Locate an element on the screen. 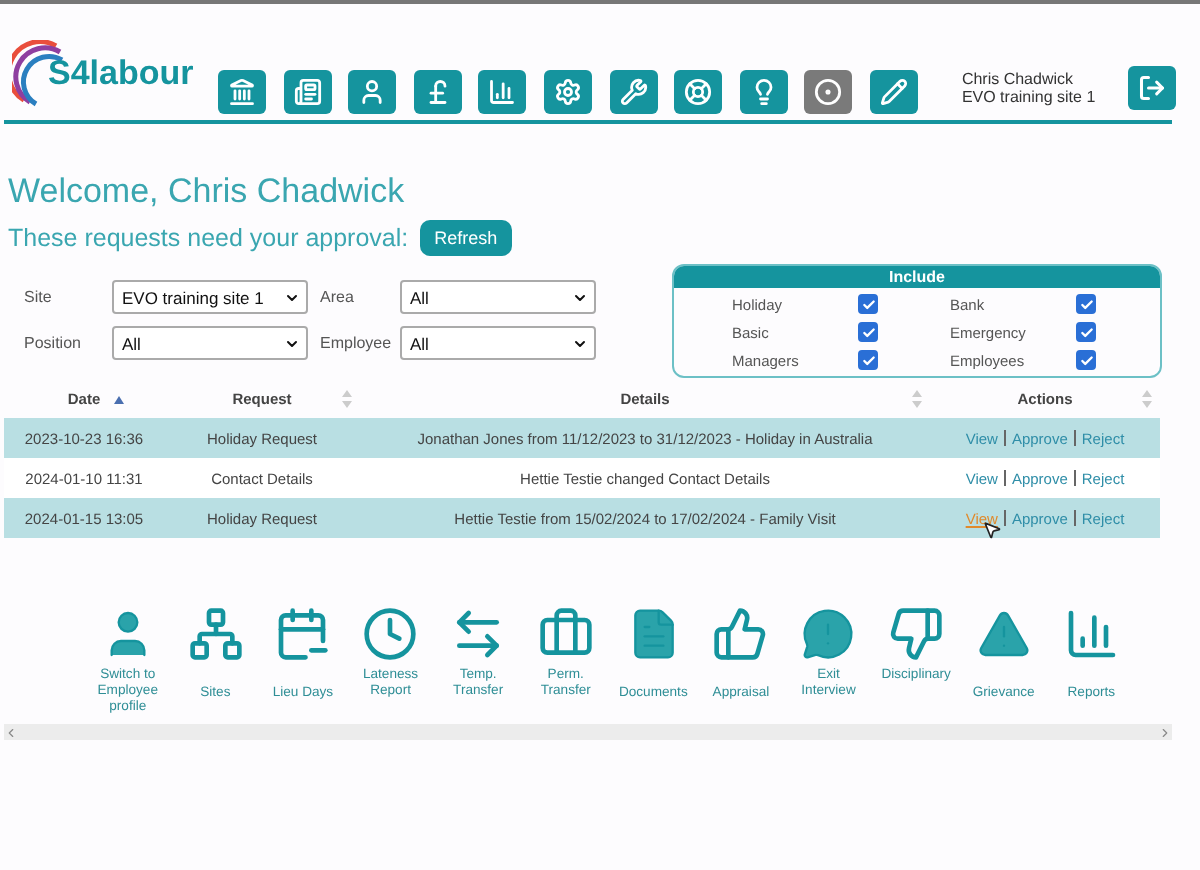  panel-title: Include is located at coordinates (917, 277).